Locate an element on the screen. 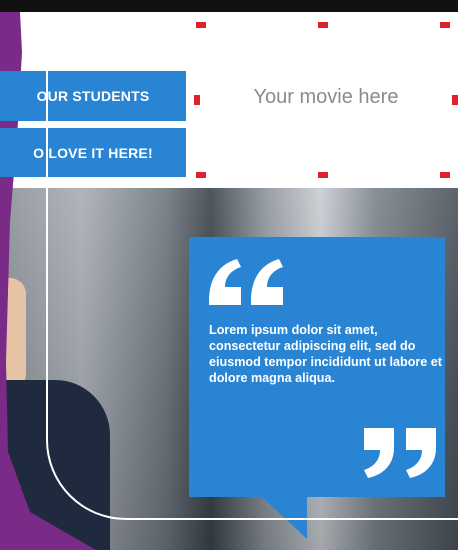 The height and width of the screenshot is (550, 458). movie-placeholder-text: Your movie here is located at coordinates (326, 97).